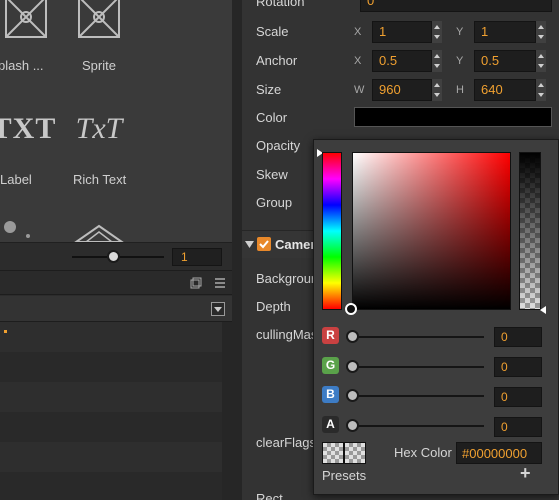 Image resolution: width=559 pixels, height=500 pixels. I want to click on add-preset-button: +, so click(525, 473).